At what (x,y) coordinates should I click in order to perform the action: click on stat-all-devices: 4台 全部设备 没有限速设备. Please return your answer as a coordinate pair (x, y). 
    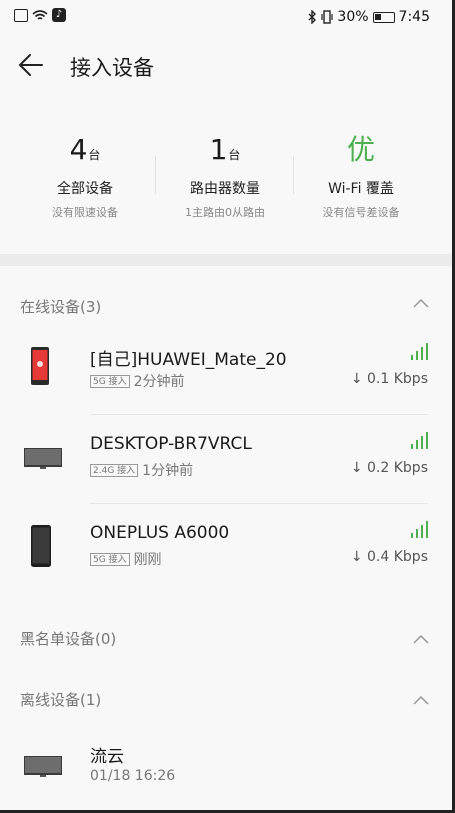
    Looking at the image, I should click on (85, 175).